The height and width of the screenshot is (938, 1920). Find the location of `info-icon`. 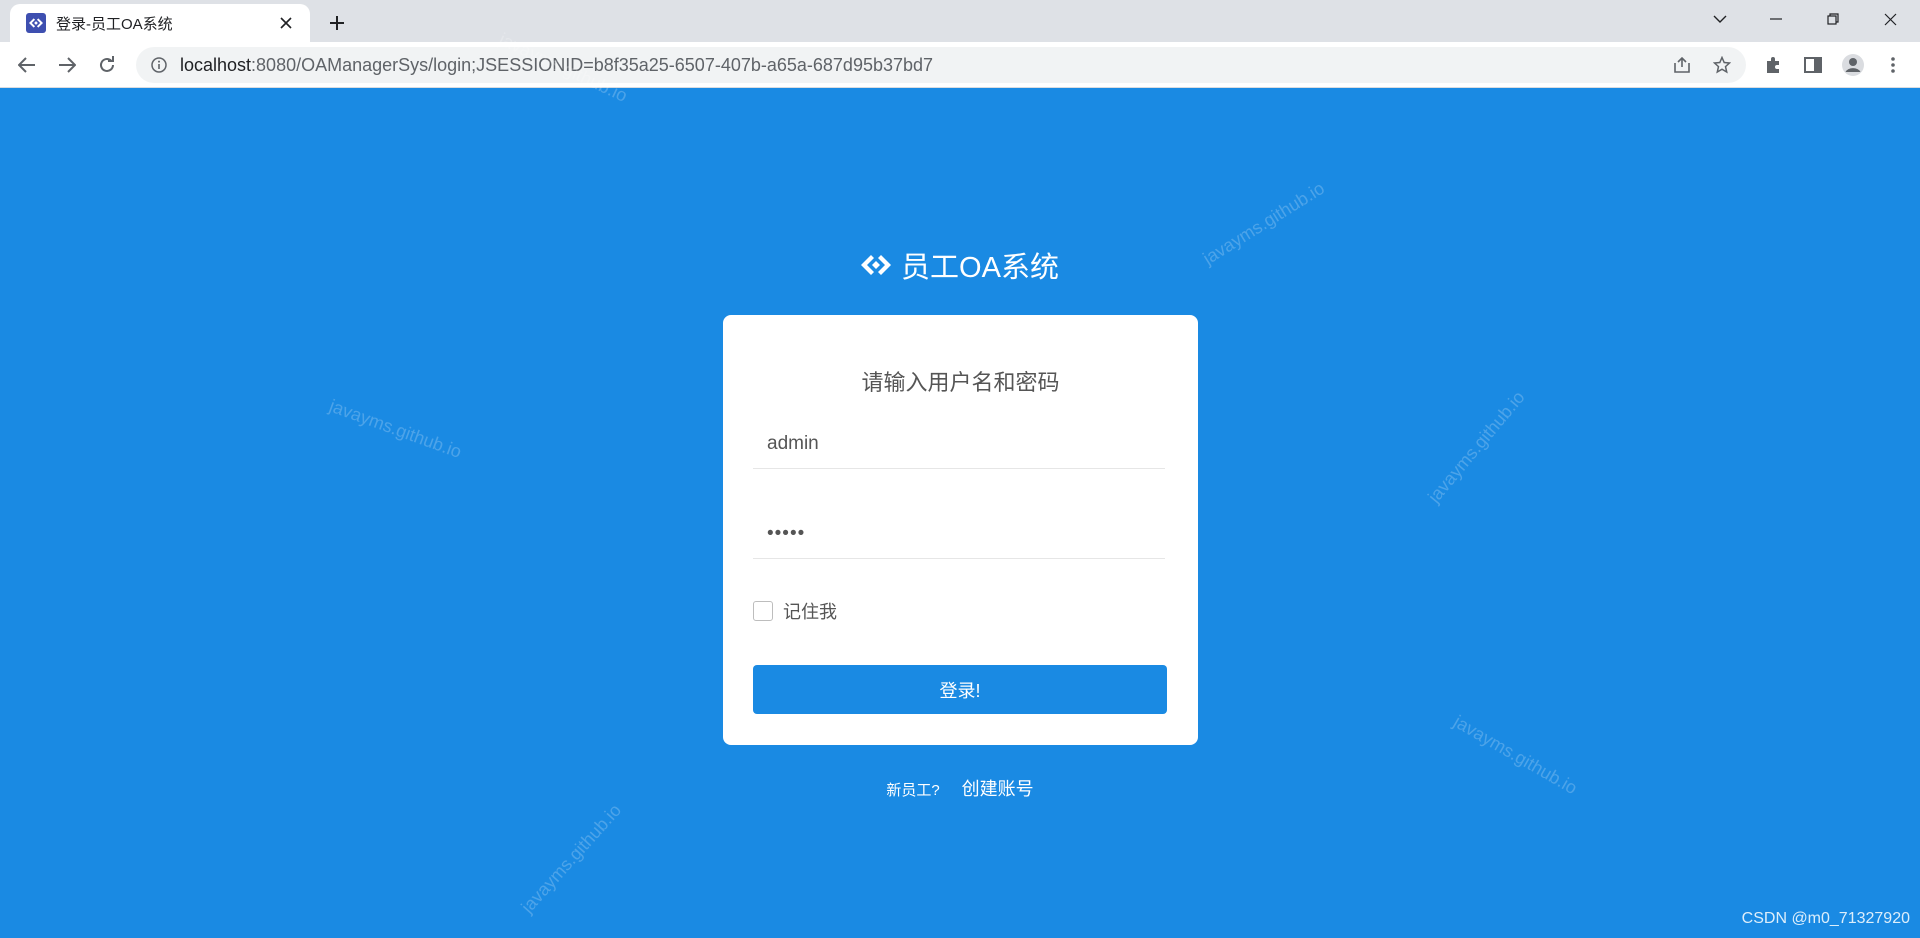

info-icon is located at coordinates (159, 65).